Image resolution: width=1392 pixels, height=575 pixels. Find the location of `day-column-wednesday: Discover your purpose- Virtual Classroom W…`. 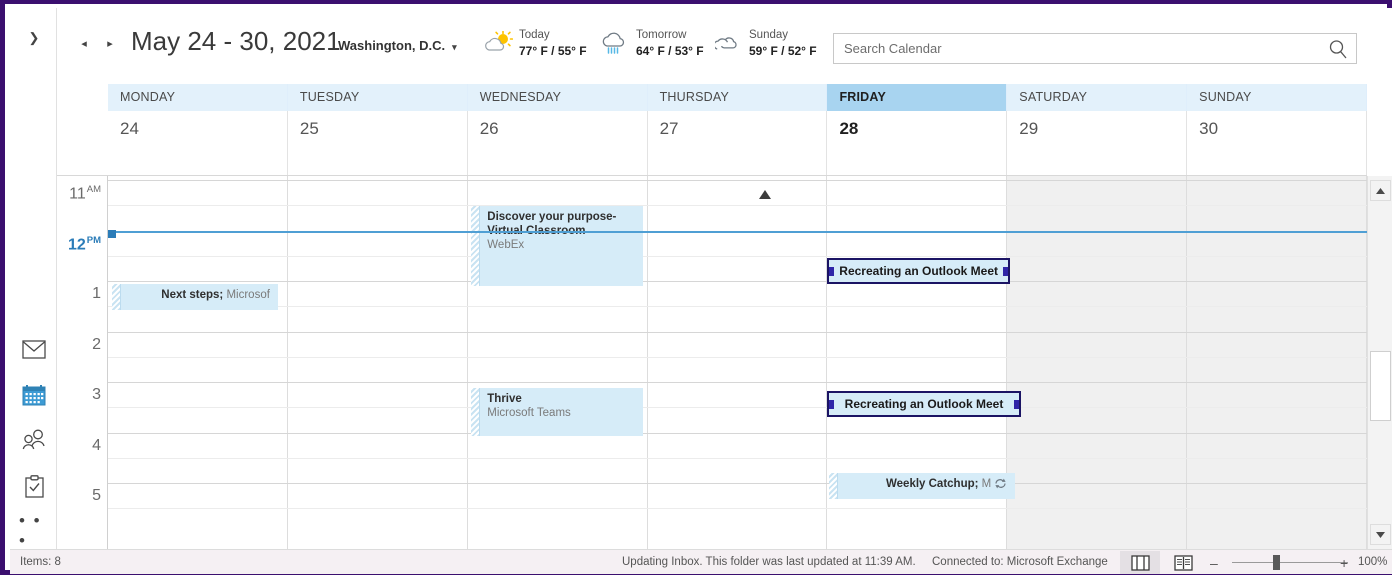

day-column-wednesday: Discover your purpose- Virtual Classroom W… is located at coordinates (557, 362).